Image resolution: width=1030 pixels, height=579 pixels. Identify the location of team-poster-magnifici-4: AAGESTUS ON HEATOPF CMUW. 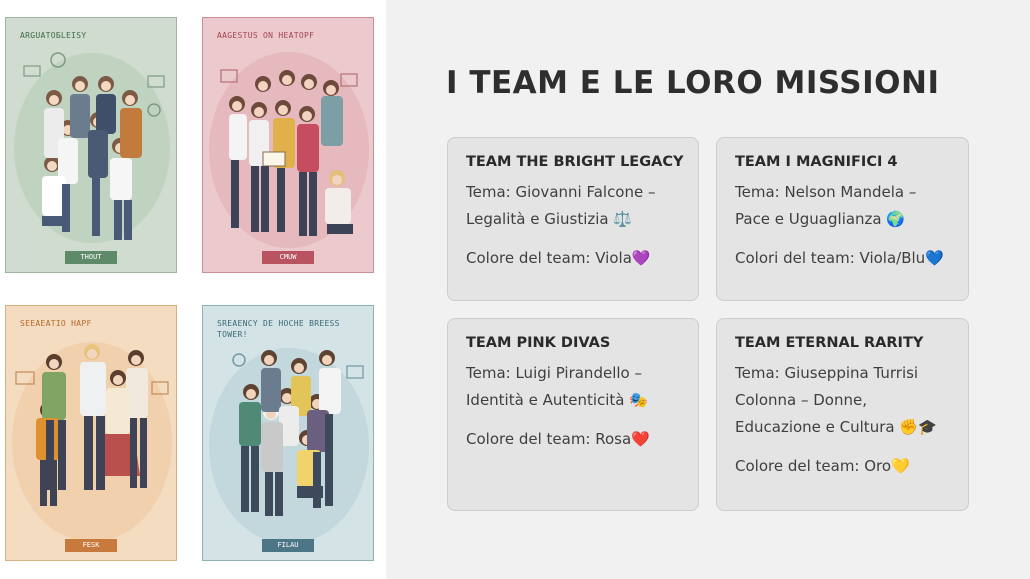
(288, 145).